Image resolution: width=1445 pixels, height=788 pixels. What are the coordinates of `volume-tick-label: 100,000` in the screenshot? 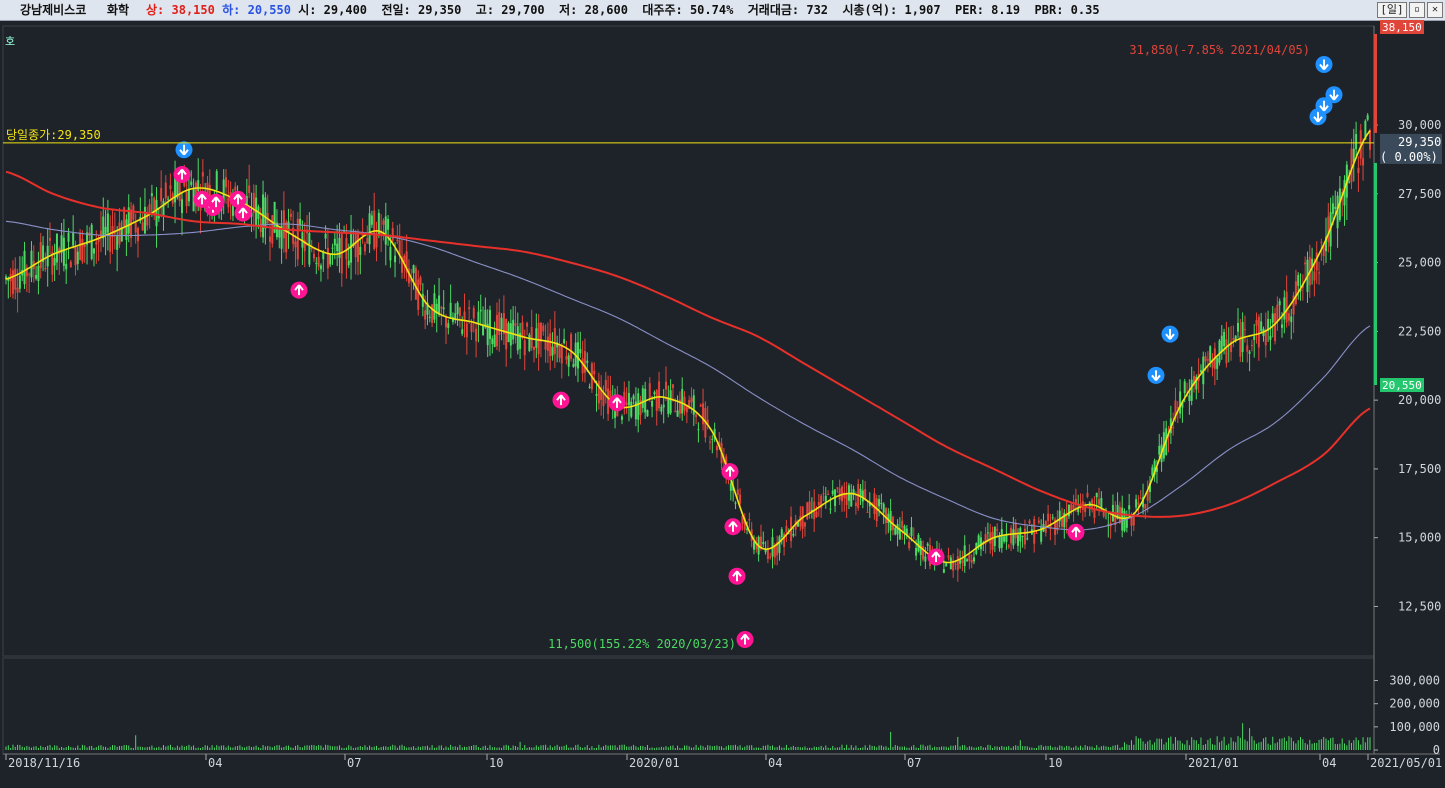 It's located at (1414, 727).